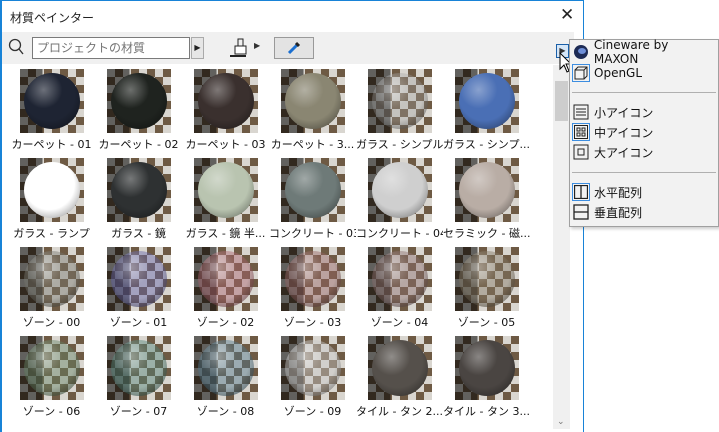 This screenshot has height=432, width=719. What do you see at coordinates (225, 288) in the screenshot?
I see `material-tile: ゾーン - 02` at bounding box center [225, 288].